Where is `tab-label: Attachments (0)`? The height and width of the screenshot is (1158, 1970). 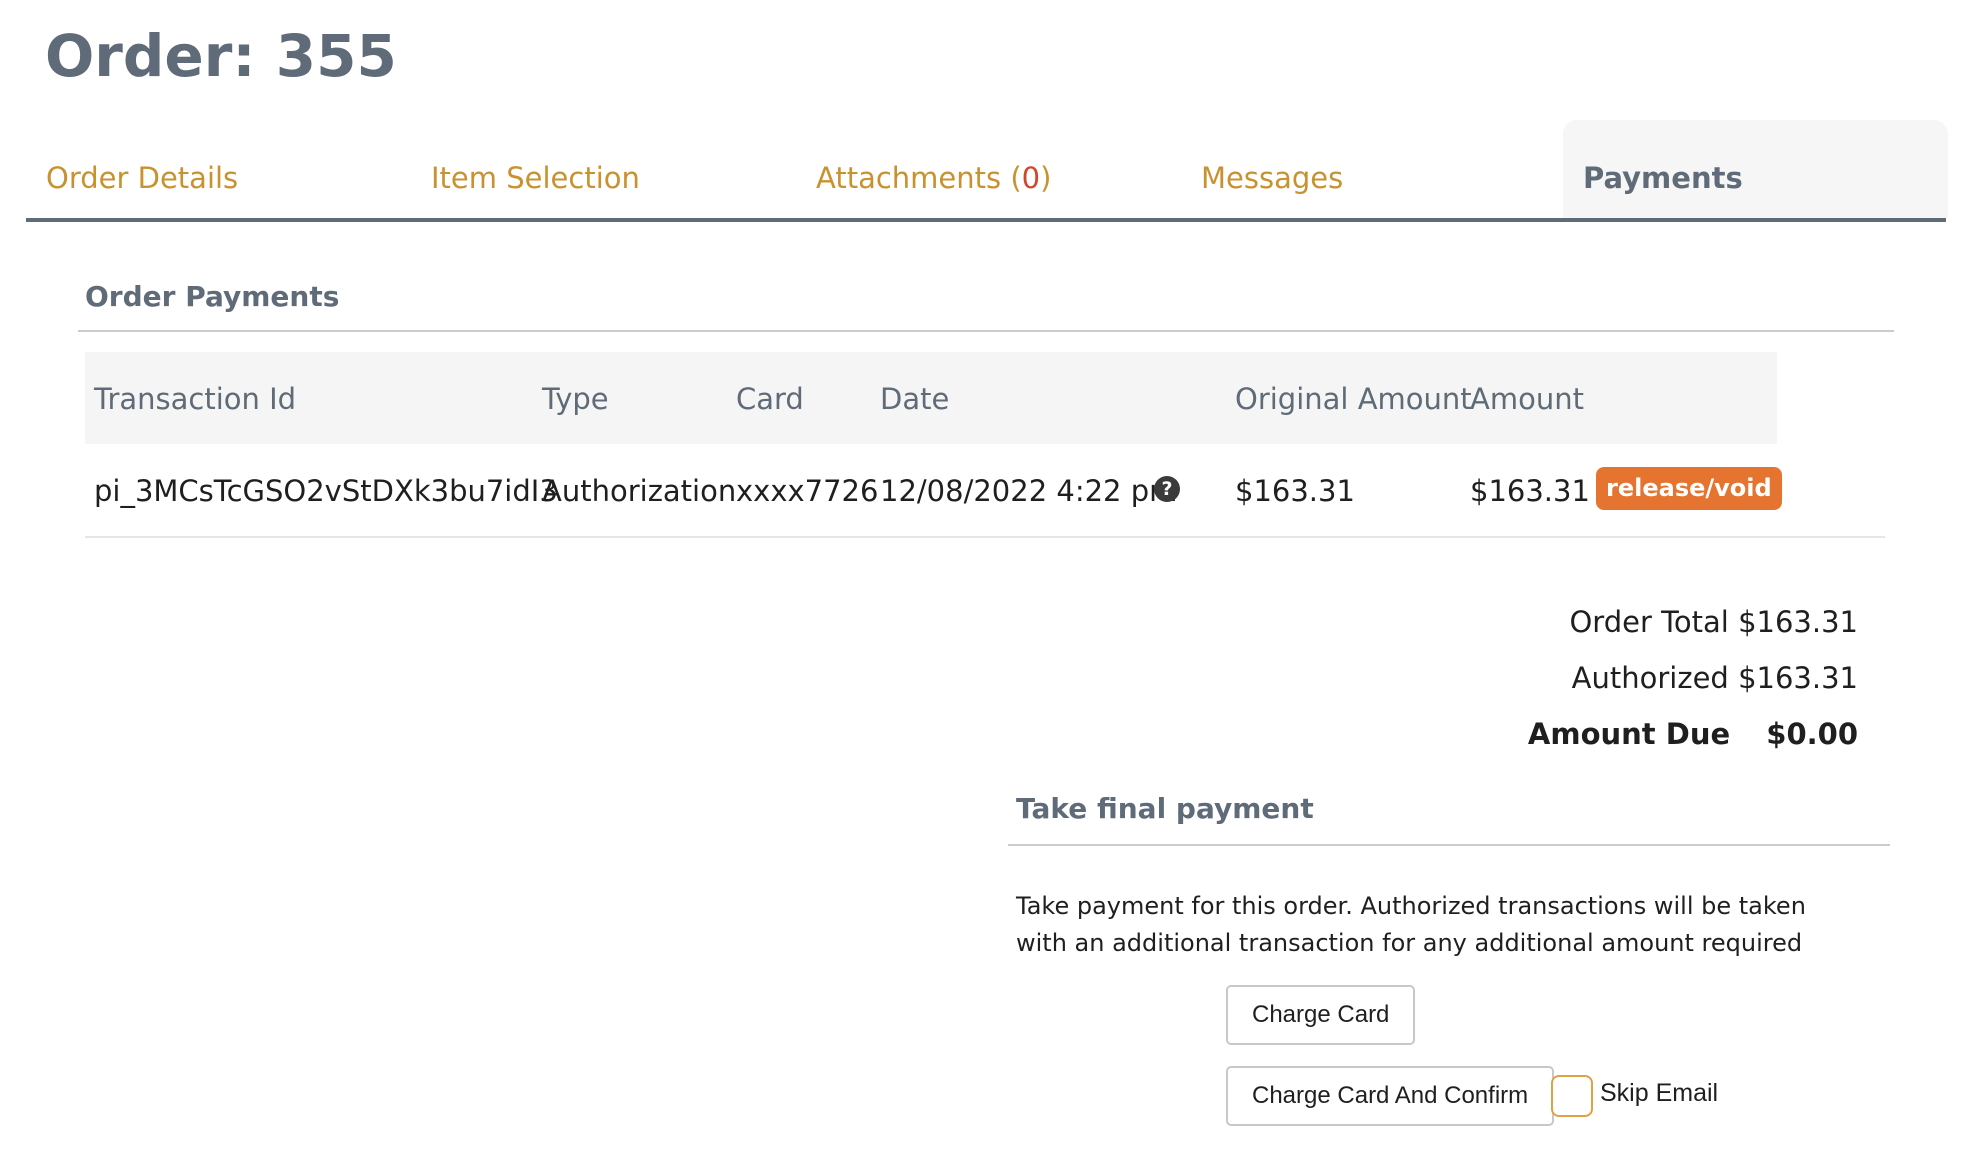 tab-label: Attachments (0) is located at coordinates (934, 178).